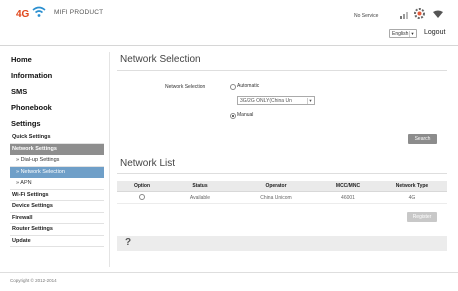 This screenshot has height=291, width=458. Describe the element at coordinates (245, 115) in the screenshot. I see `radio-manual-label: Manual` at that location.